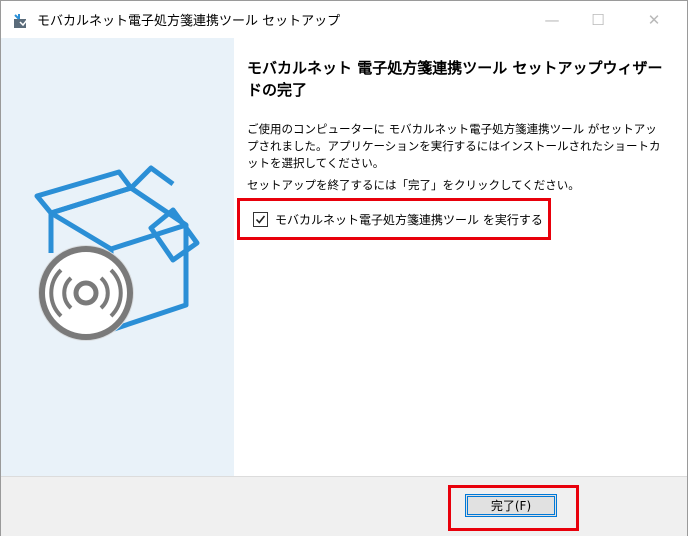  What do you see at coordinates (455, 79) in the screenshot?
I see `wizard-heading: モバカルネット 電子処方箋連携ツール セットアップウィザードの完了` at bounding box center [455, 79].